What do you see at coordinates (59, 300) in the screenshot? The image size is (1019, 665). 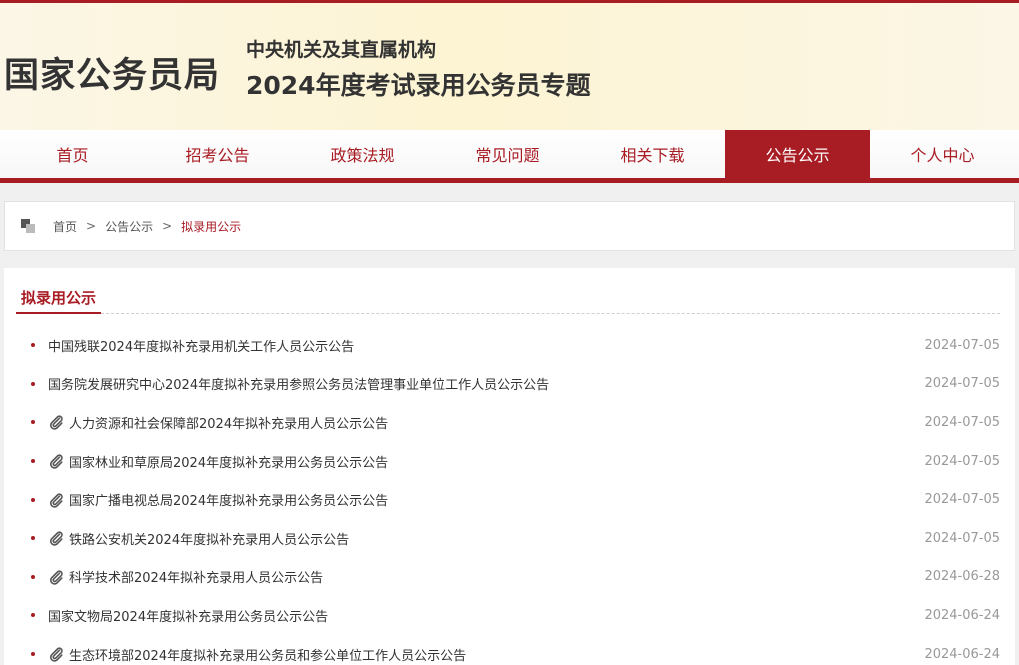 I see `section-title: 拟录用公示` at bounding box center [59, 300].